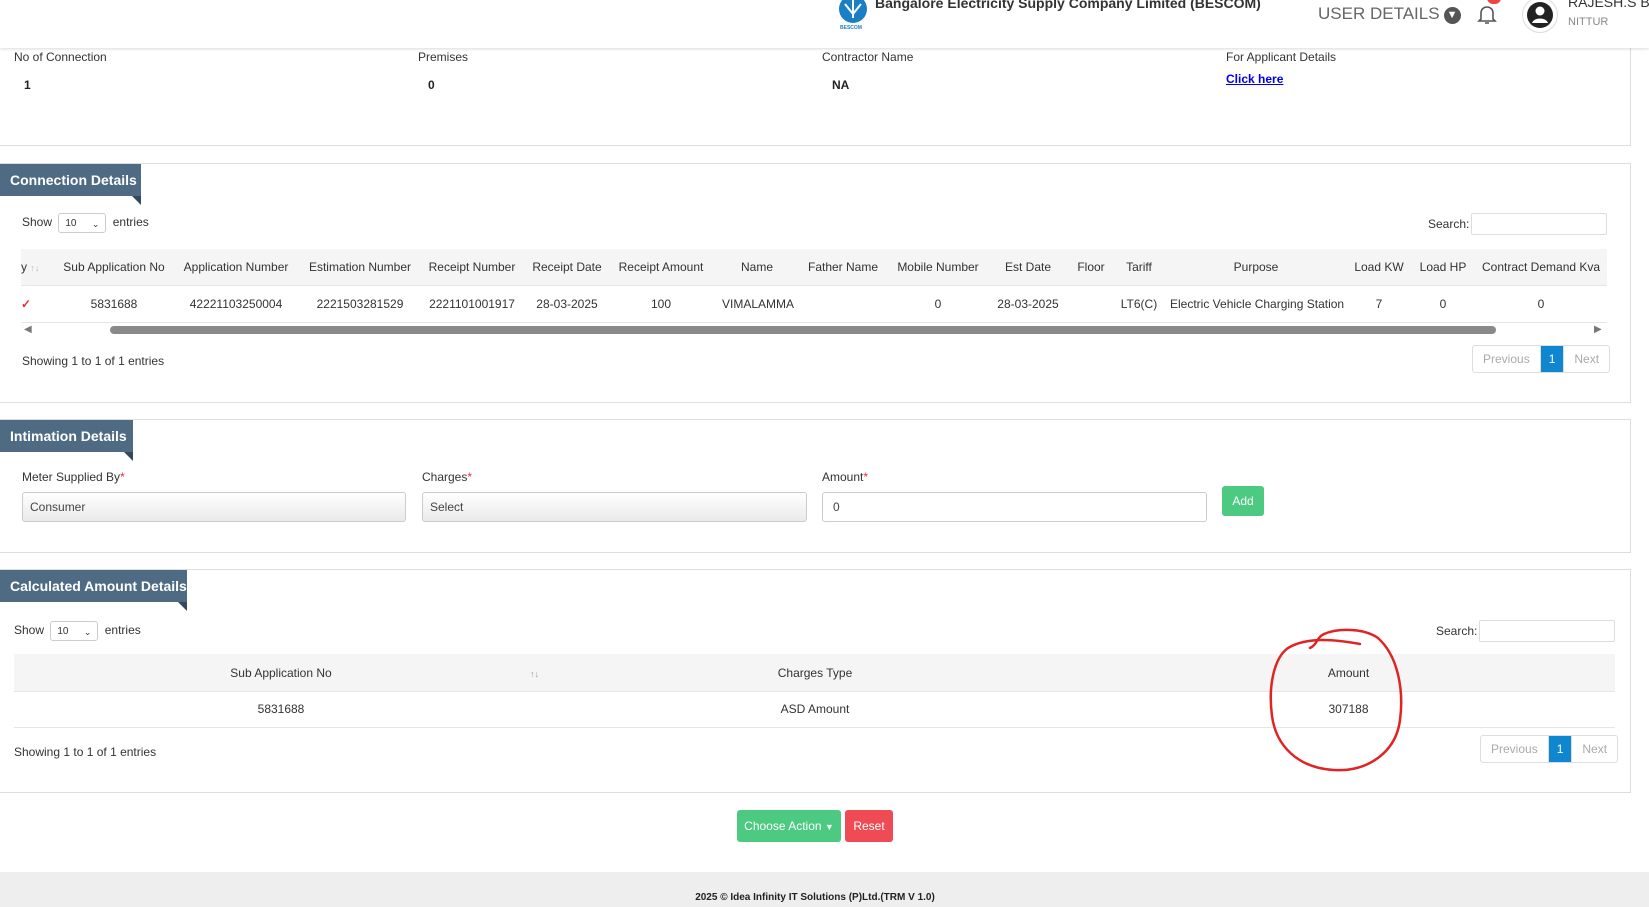  I want to click on summary-label-contractor: Contractor Name, so click(868, 57).